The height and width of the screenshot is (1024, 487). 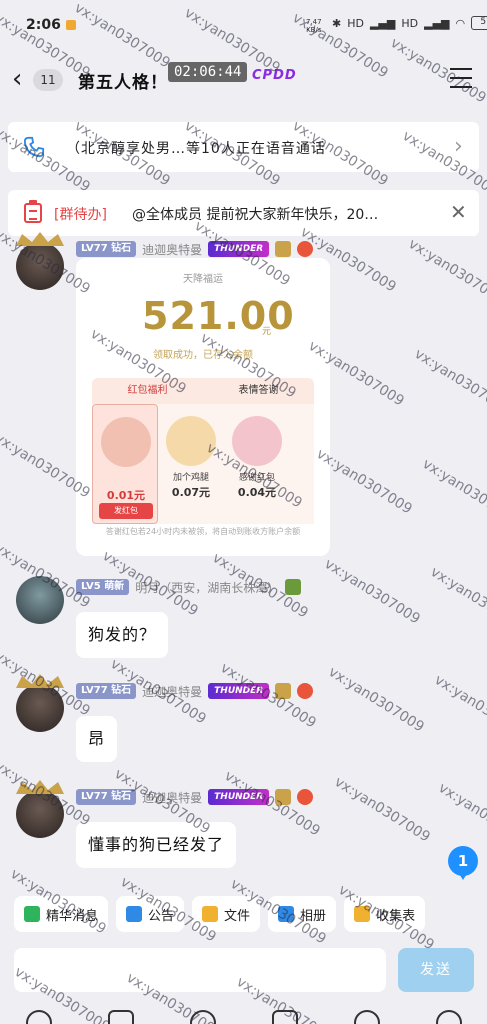 What do you see at coordinates (461, 78) in the screenshot?
I see `menu-icon` at bounding box center [461, 78].